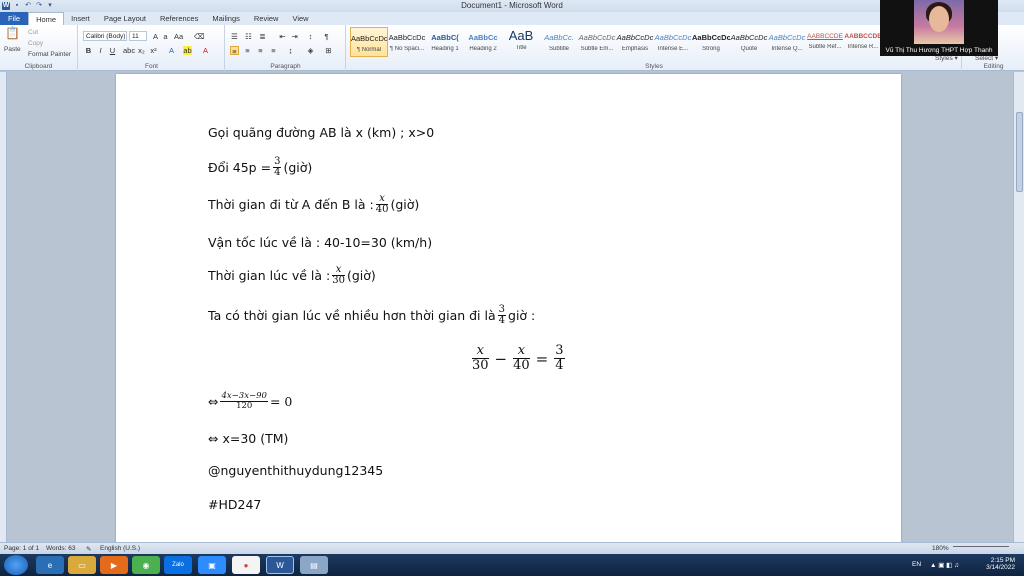 The image size is (1024, 576). What do you see at coordinates (33, 32) in the screenshot?
I see `cut-button: Cut` at bounding box center [33, 32].